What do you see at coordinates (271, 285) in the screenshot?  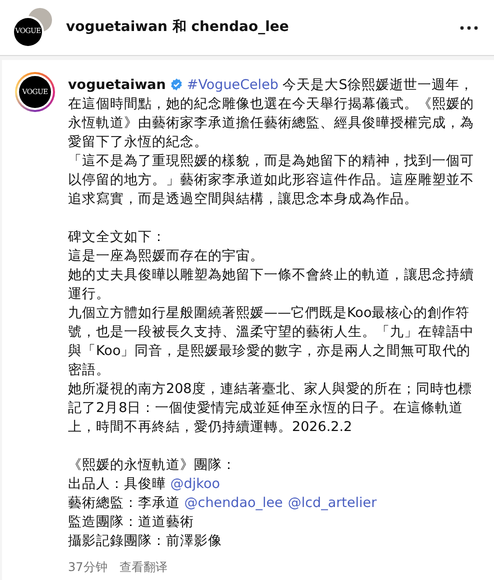 I see `caption-text: 她的丈夫具俊曄以雕塑為她留下一條不會終止的軌道，讓思念持續運行。` at bounding box center [271, 285].